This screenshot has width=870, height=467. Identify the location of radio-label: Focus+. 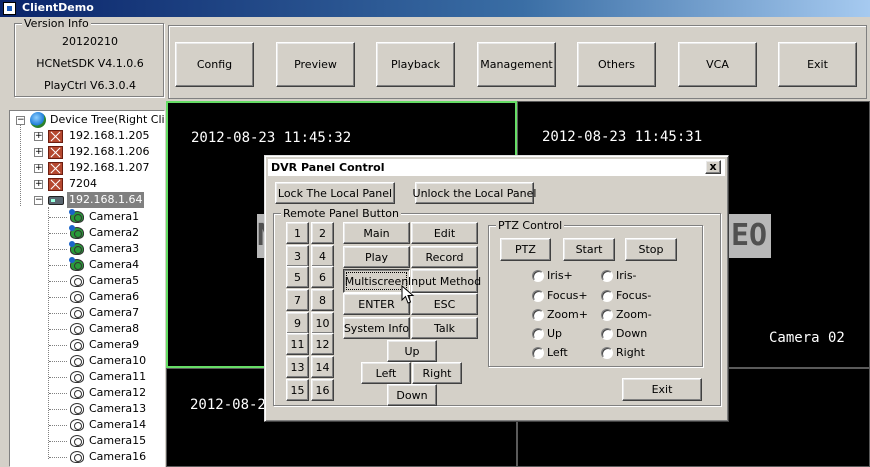
(567, 295).